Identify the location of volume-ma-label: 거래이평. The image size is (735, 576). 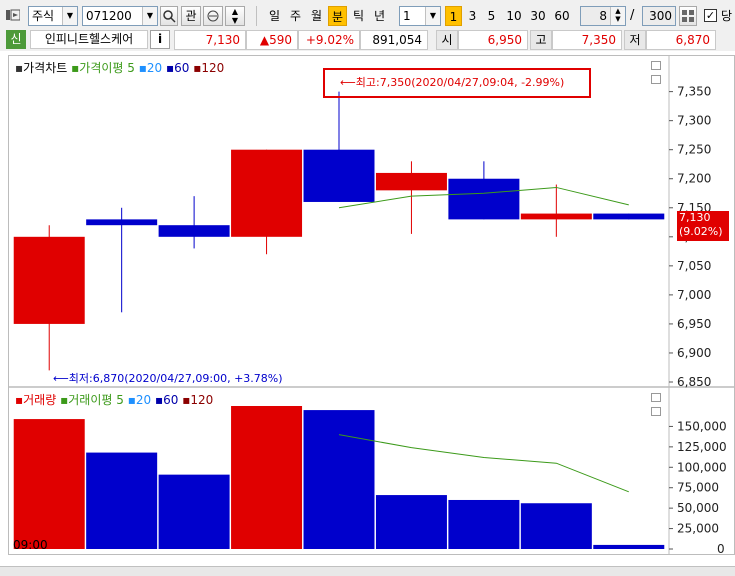
(90, 400).